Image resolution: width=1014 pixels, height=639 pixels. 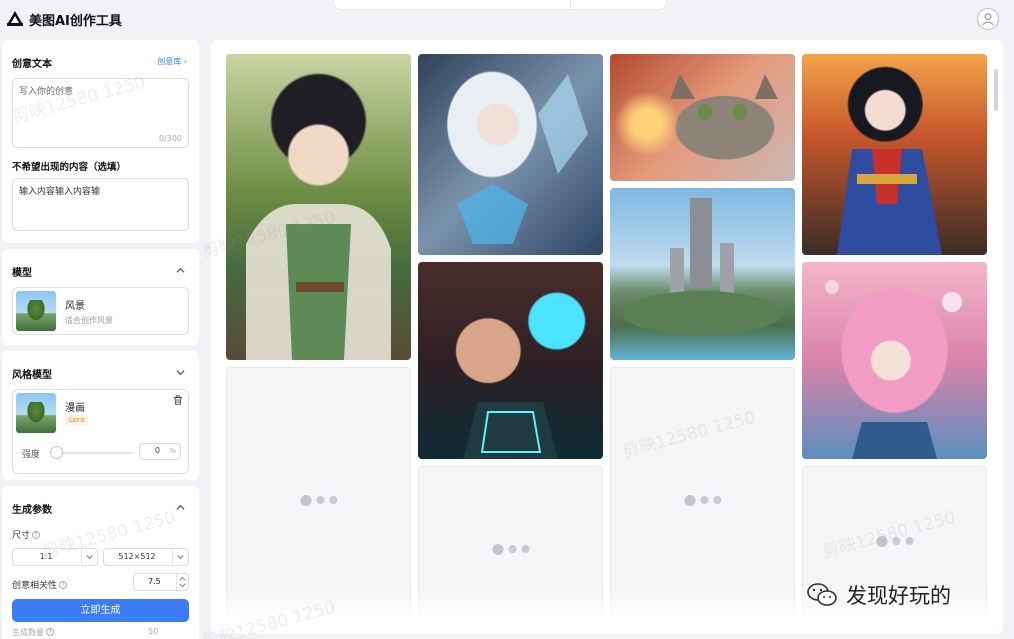 I want to click on trash-icon, so click(x=178, y=400).